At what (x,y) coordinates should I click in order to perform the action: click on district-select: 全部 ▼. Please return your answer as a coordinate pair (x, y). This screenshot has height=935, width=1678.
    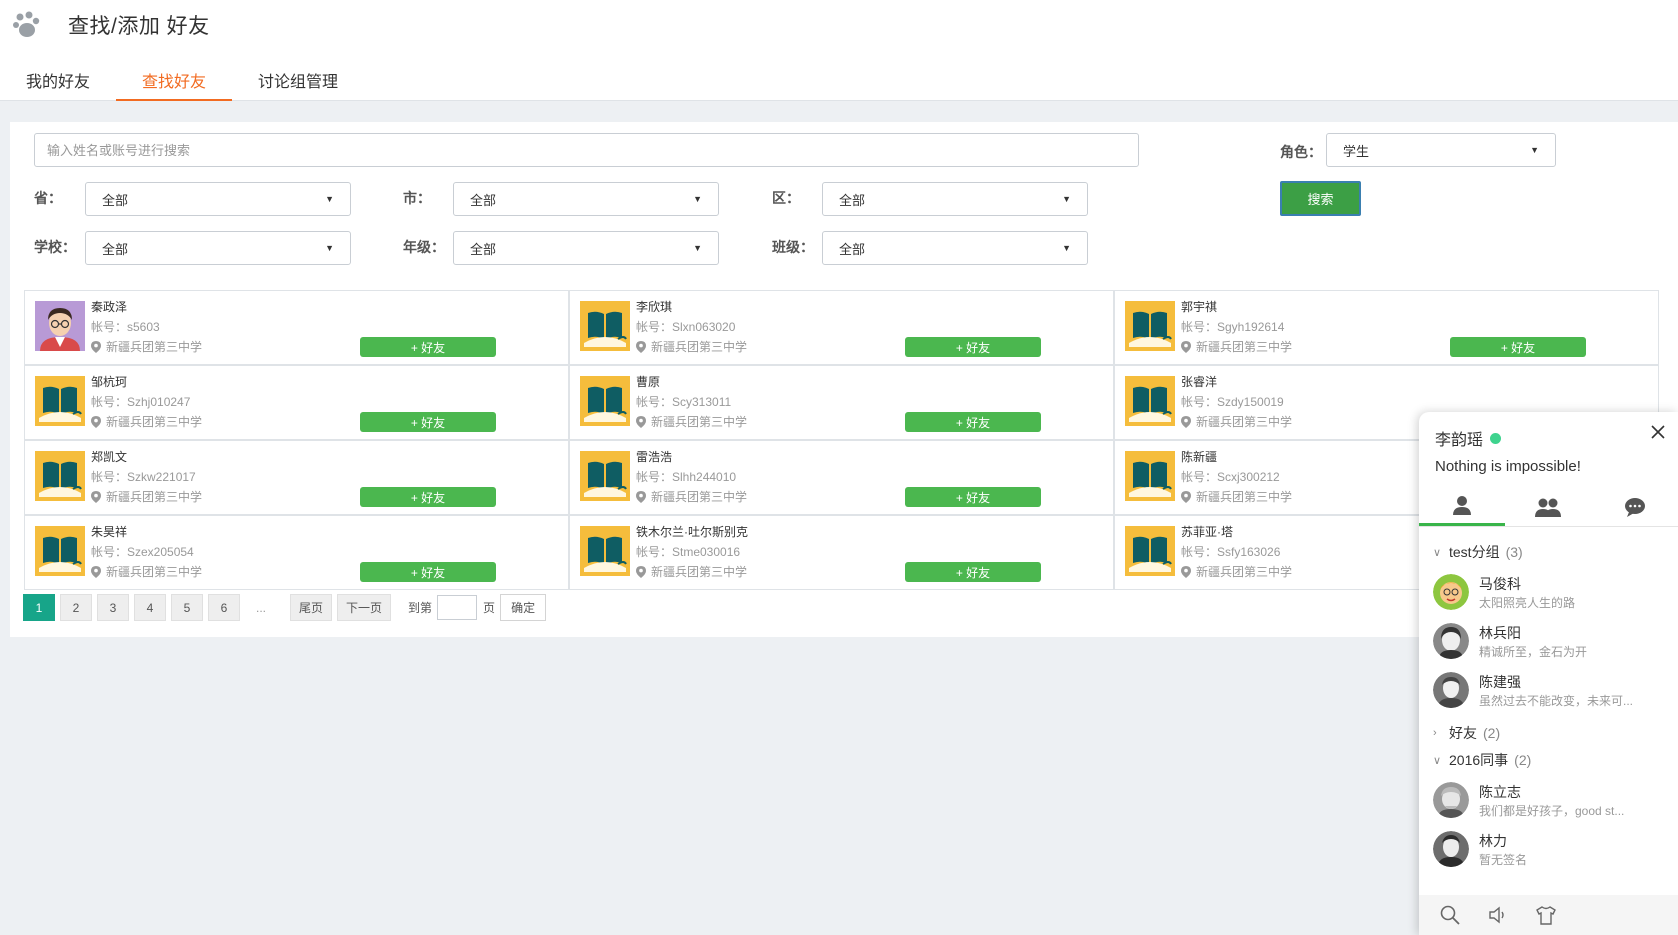
    Looking at the image, I should click on (955, 199).